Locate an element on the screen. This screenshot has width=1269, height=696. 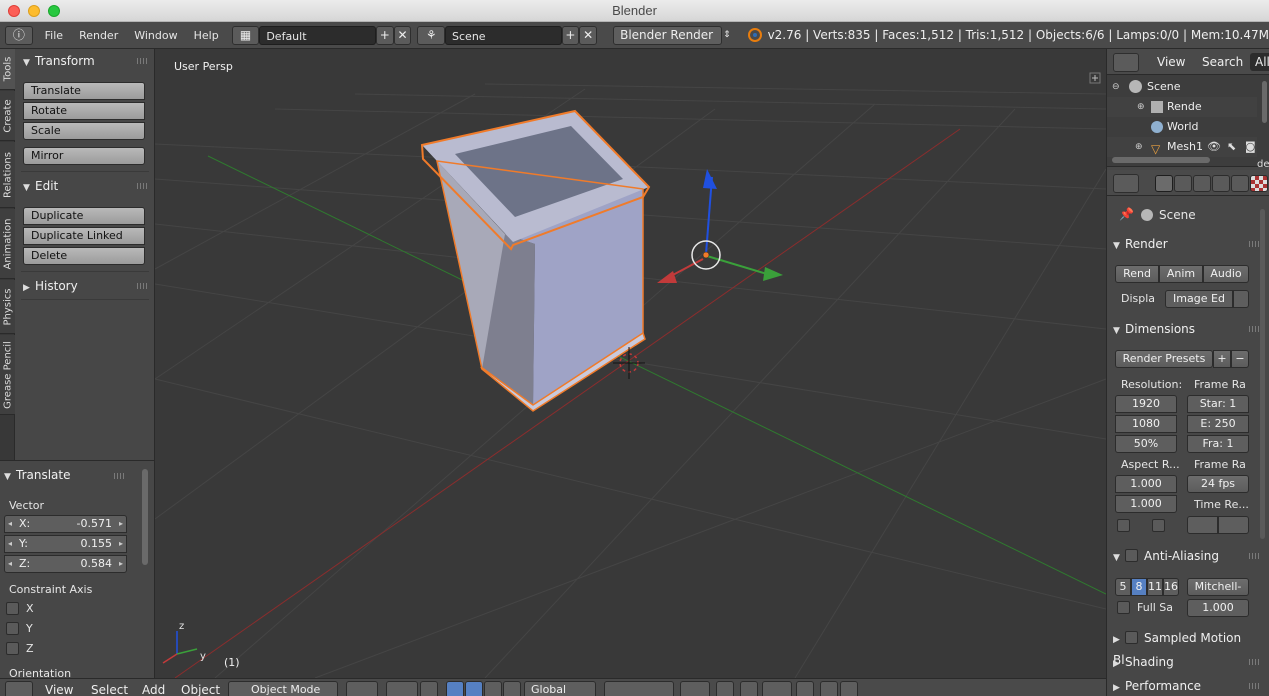
aa-samples-11: 11 is located at coordinates (1155, 587).